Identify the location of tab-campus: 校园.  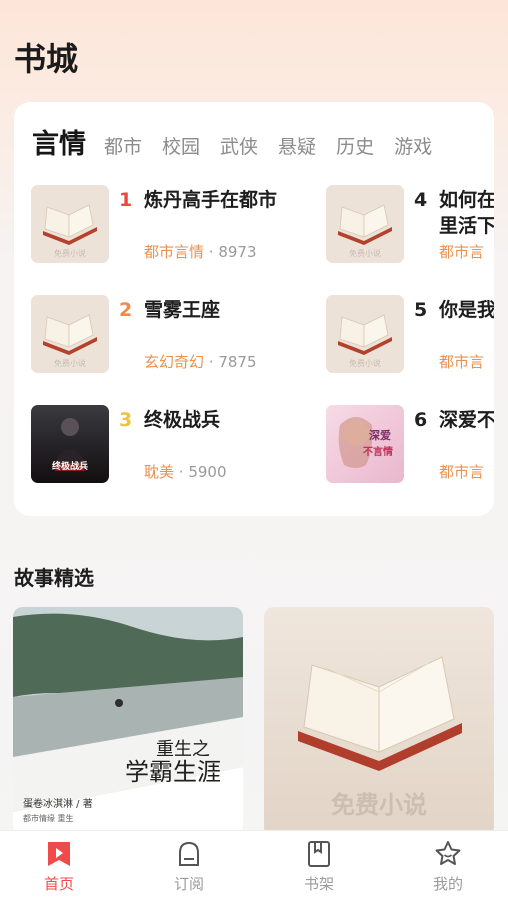
(181, 145).